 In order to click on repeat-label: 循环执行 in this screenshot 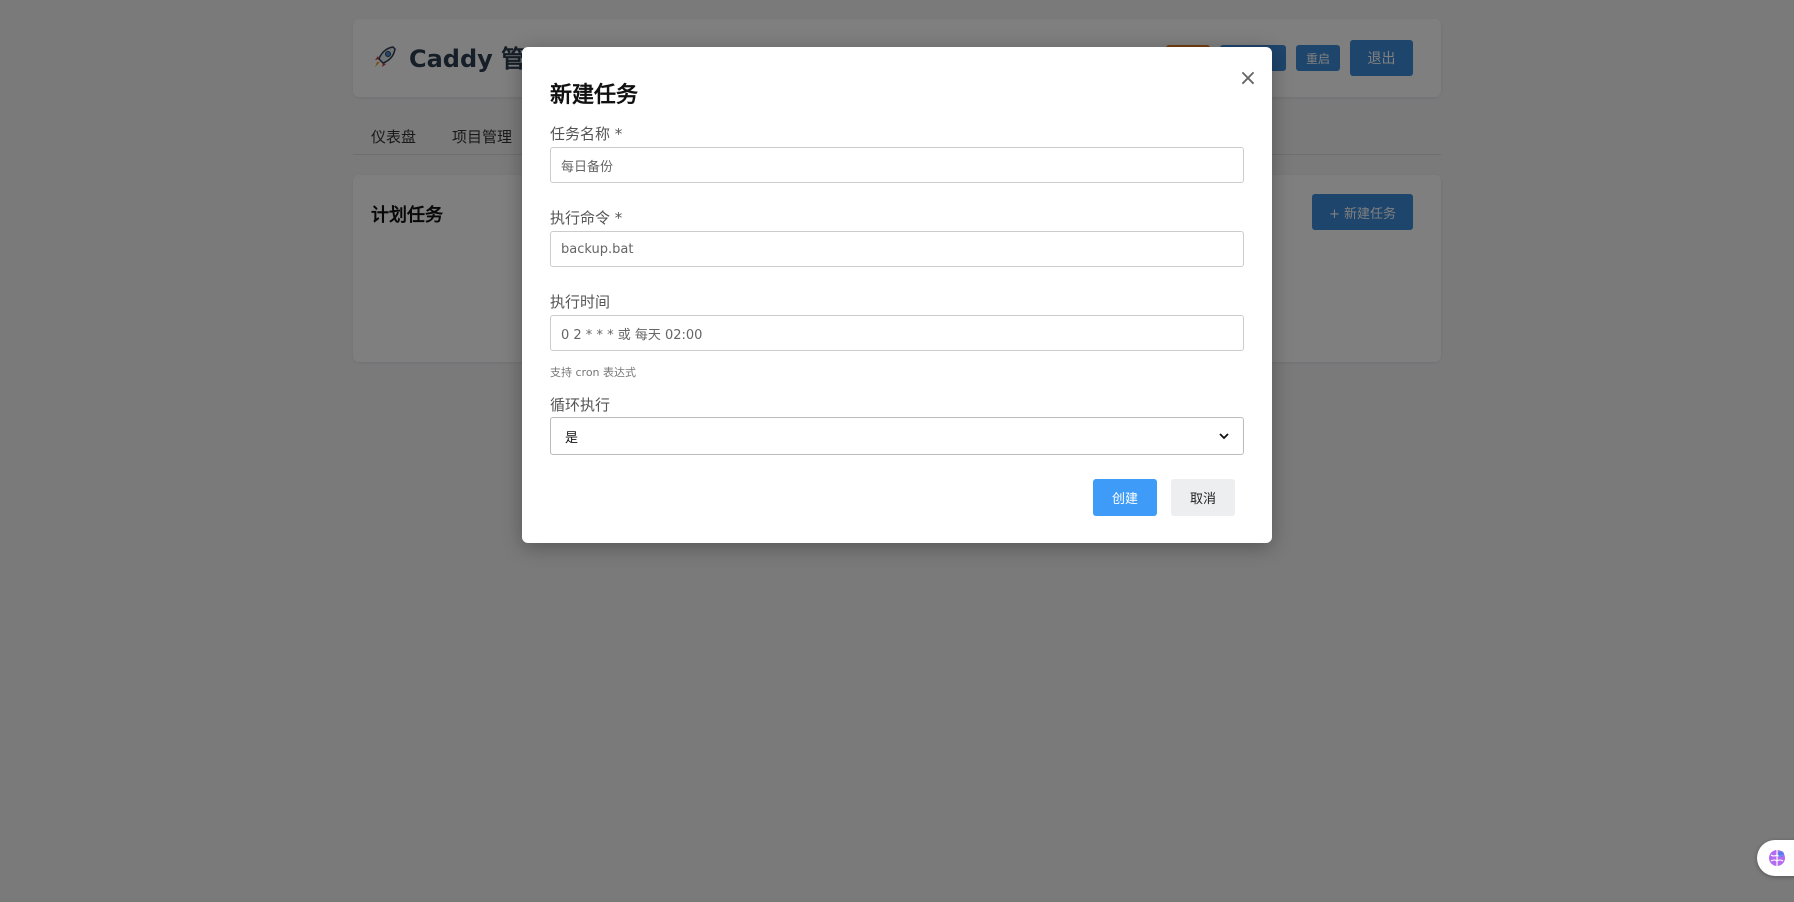, I will do `click(580, 405)`.